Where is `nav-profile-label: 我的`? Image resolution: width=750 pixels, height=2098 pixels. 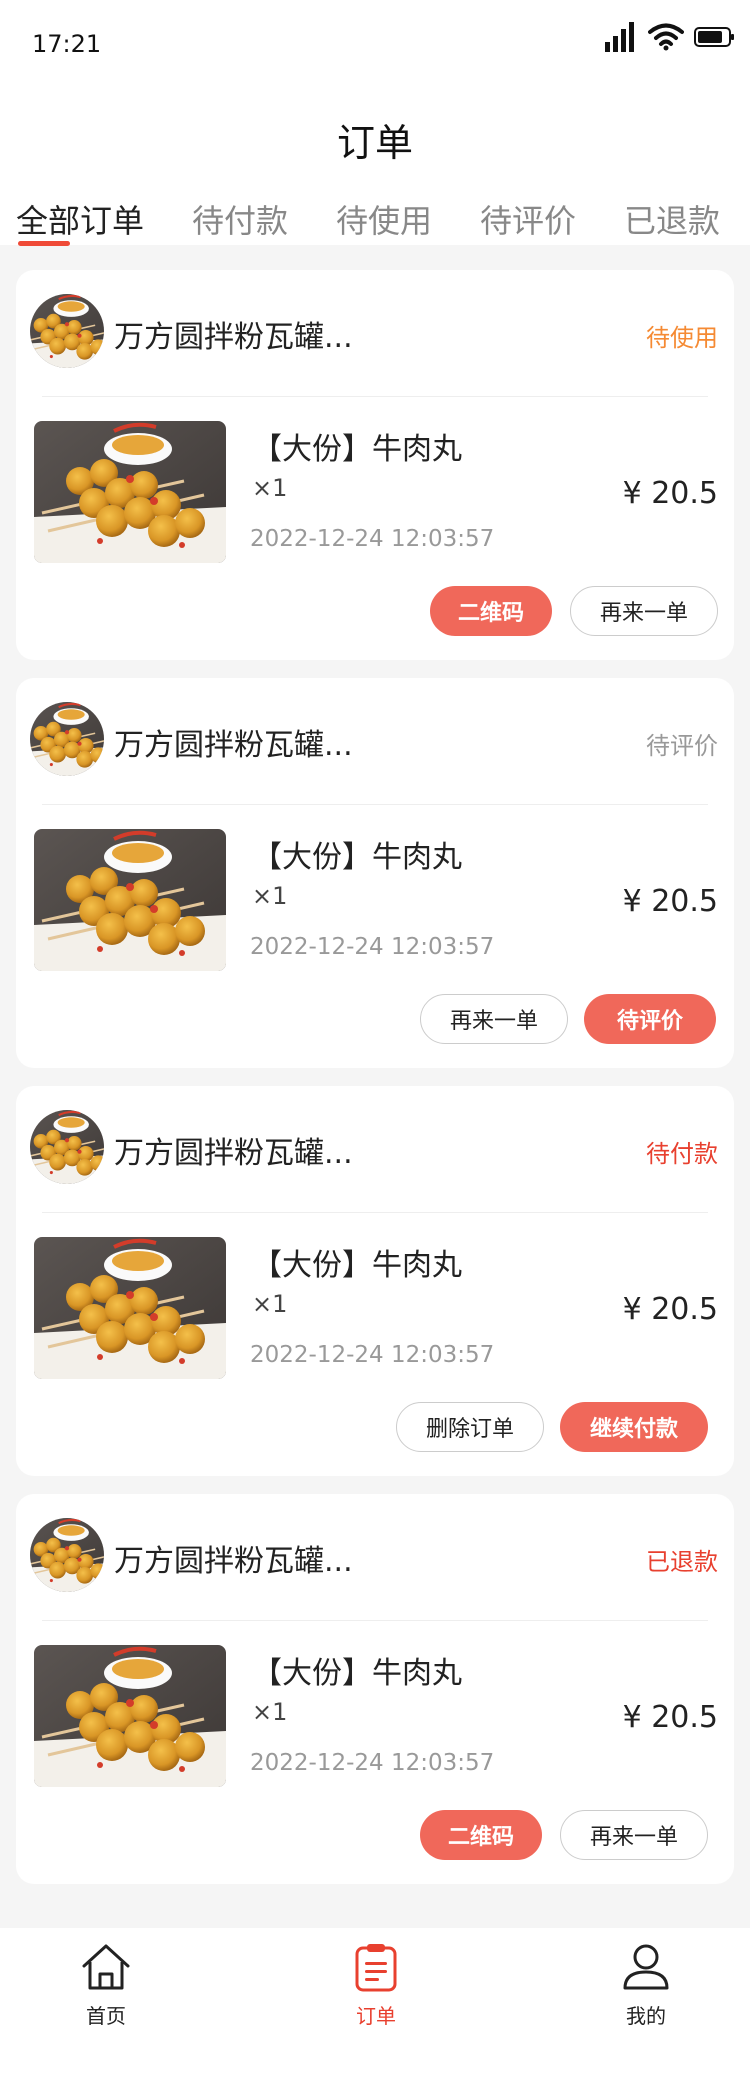
nav-profile-label: 我的 is located at coordinates (646, 2016).